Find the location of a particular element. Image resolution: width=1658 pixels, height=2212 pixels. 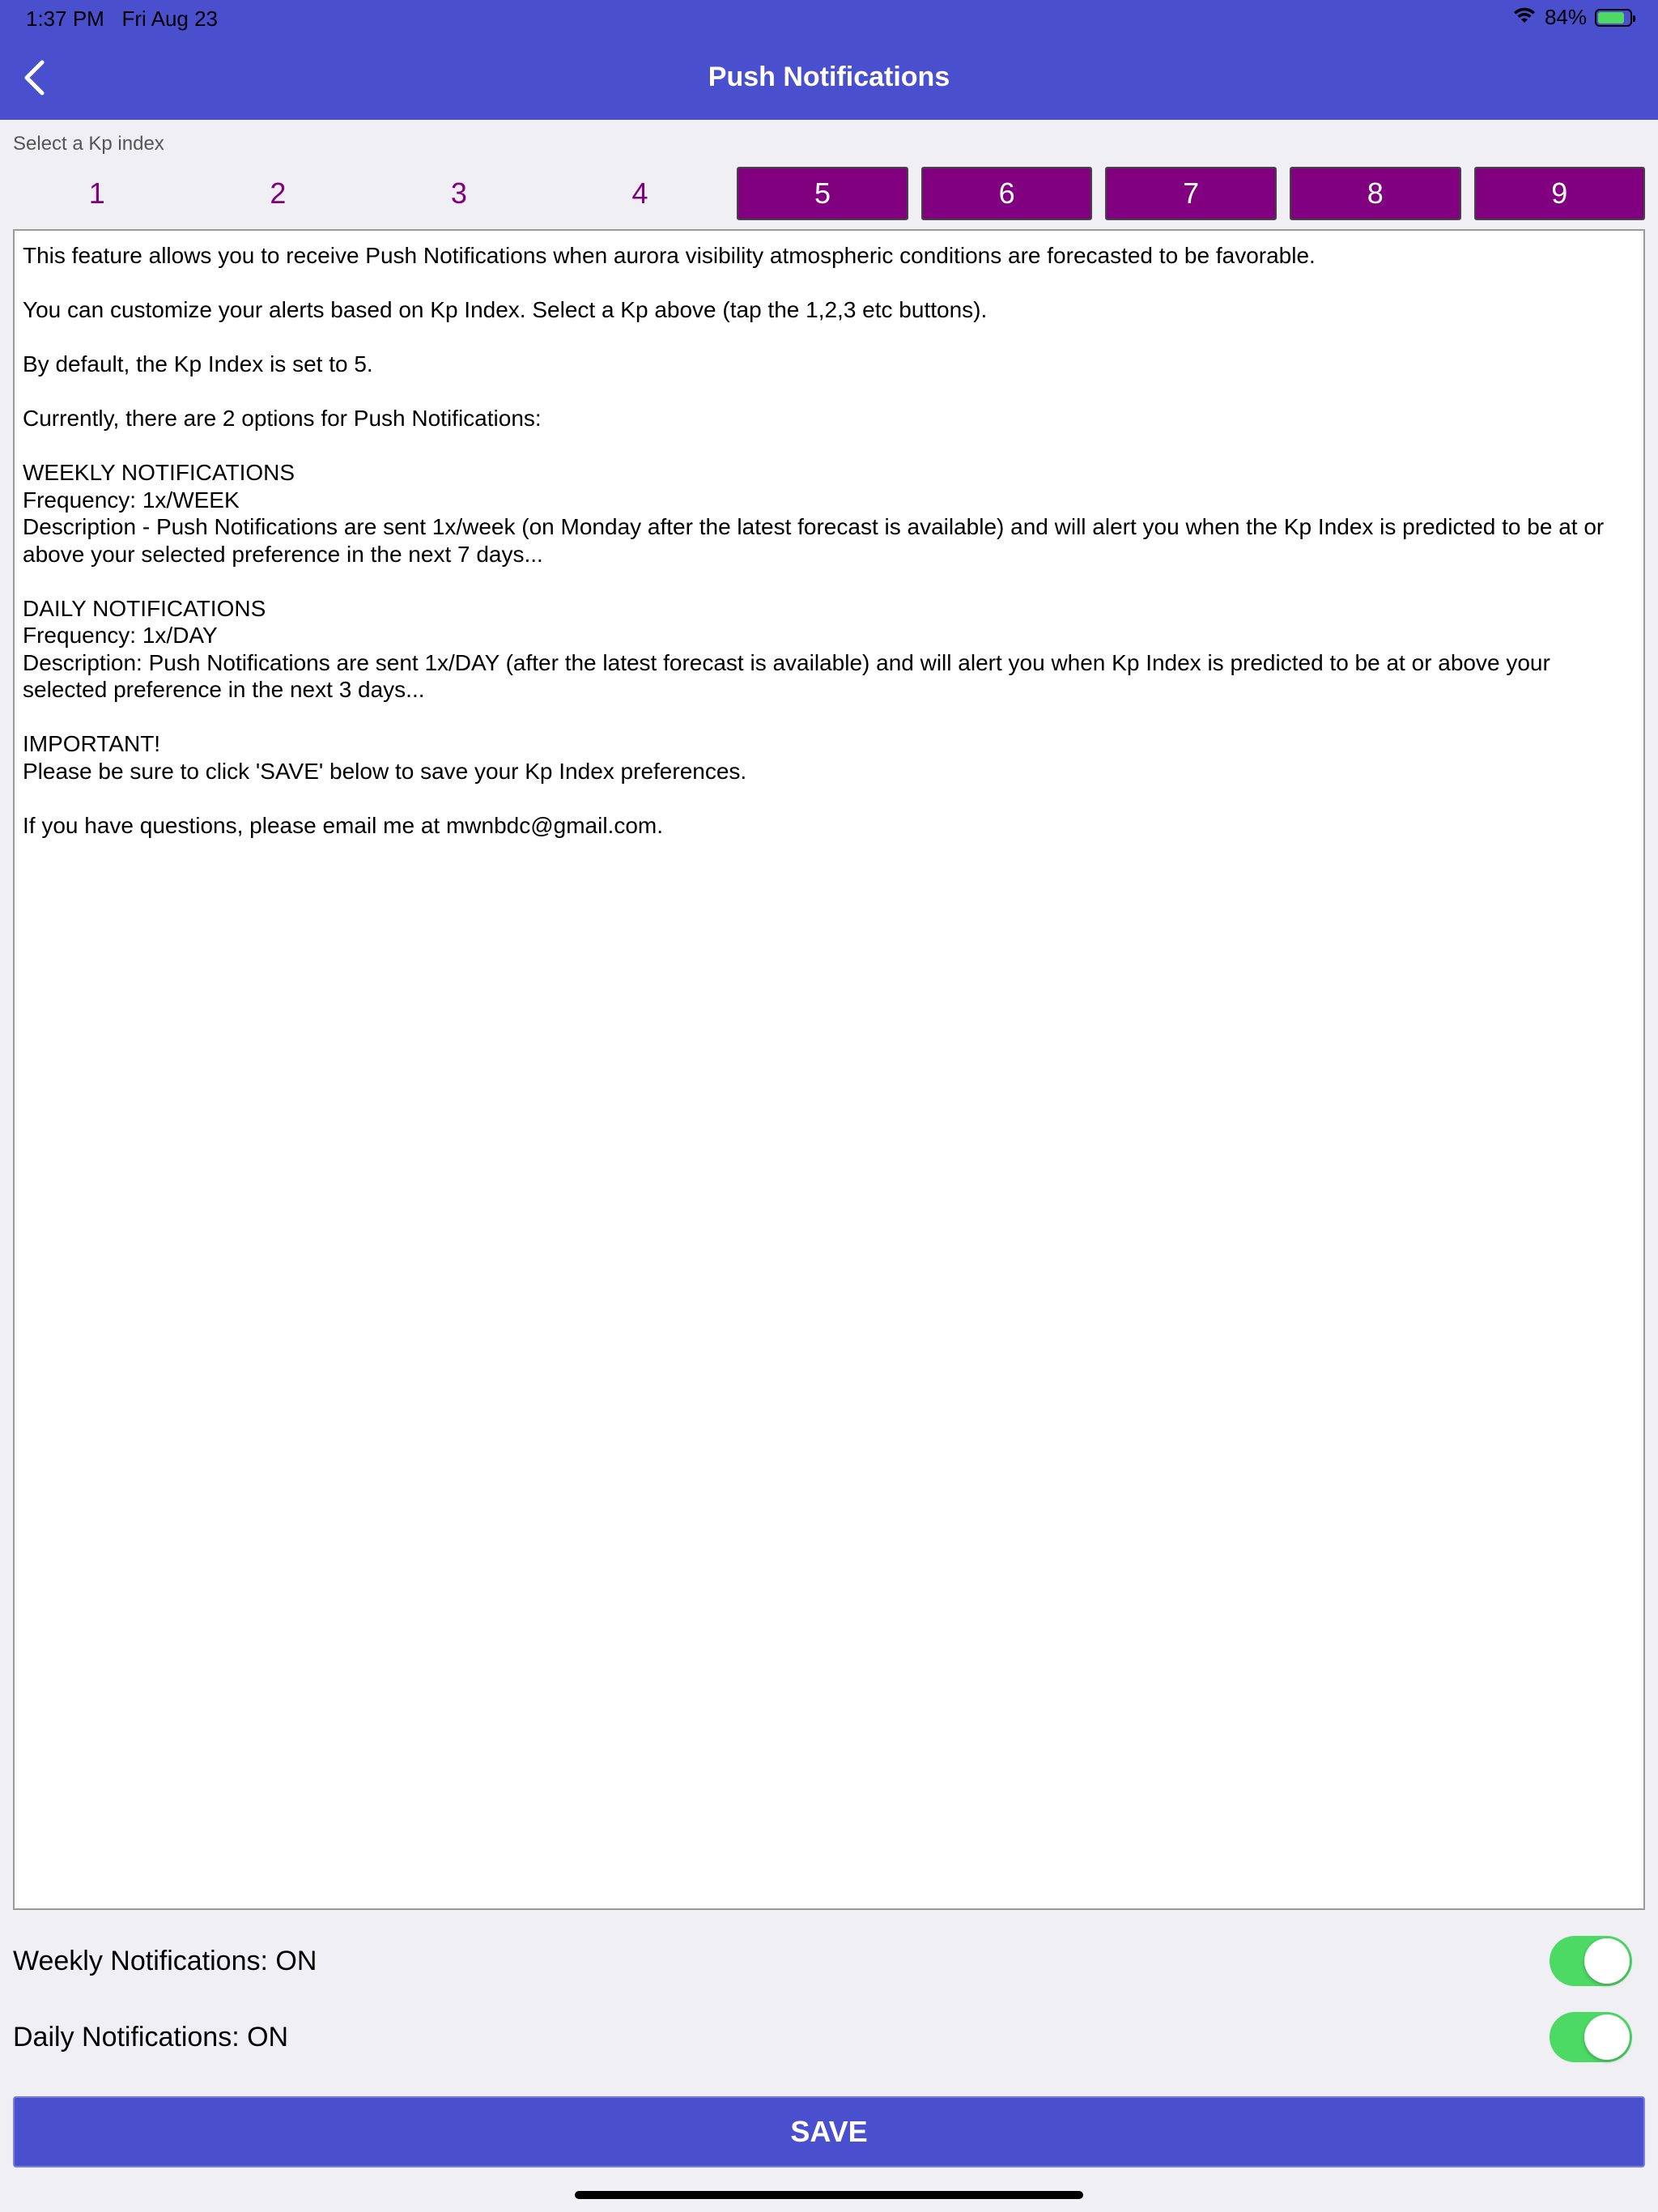

weekly-notifications-label: Weekly Notifications: ON is located at coordinates (165, 1961).